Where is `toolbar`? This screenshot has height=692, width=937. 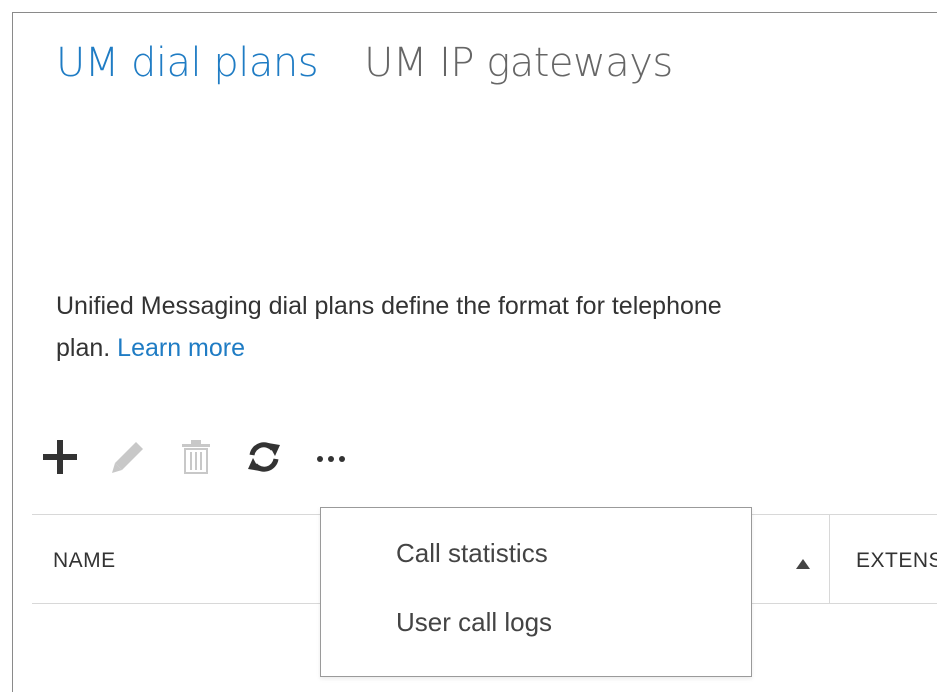 toolbar is located at coordinates (196, 457).